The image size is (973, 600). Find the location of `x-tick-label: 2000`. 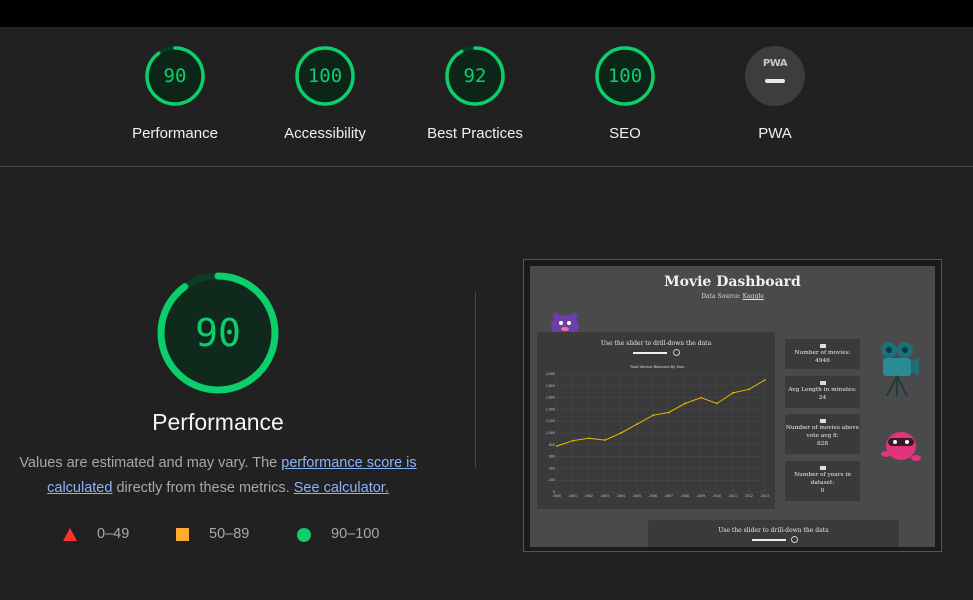

x-tick-label: 2000 is located at coordinates (557, 496).